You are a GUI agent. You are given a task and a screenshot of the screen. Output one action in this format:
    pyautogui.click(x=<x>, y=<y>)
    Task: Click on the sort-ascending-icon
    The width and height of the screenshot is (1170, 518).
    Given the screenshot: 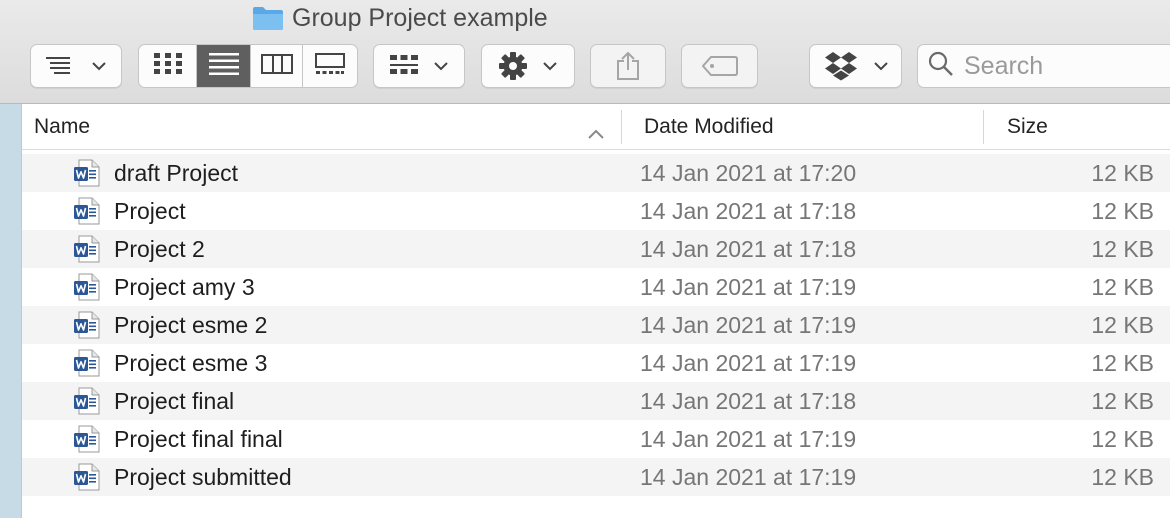 What is the action you would take?
    pyautogui.click(x=596, y=133)
    